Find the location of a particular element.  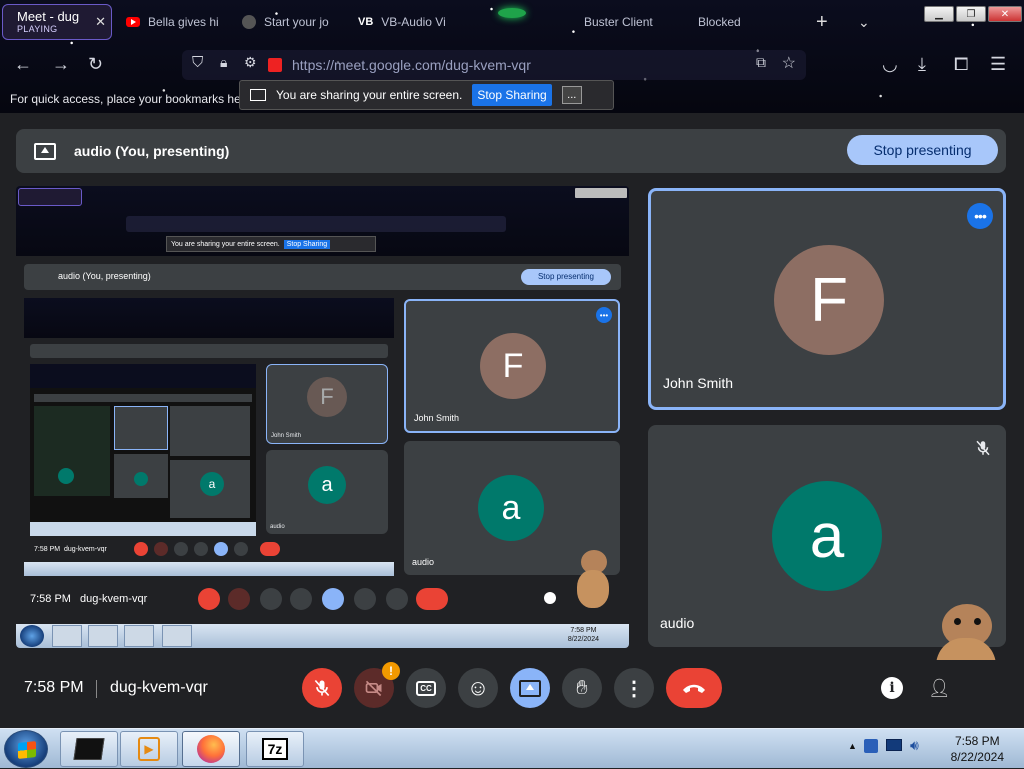

pocket-icon: ◡ is located at coordinates (890, 64).